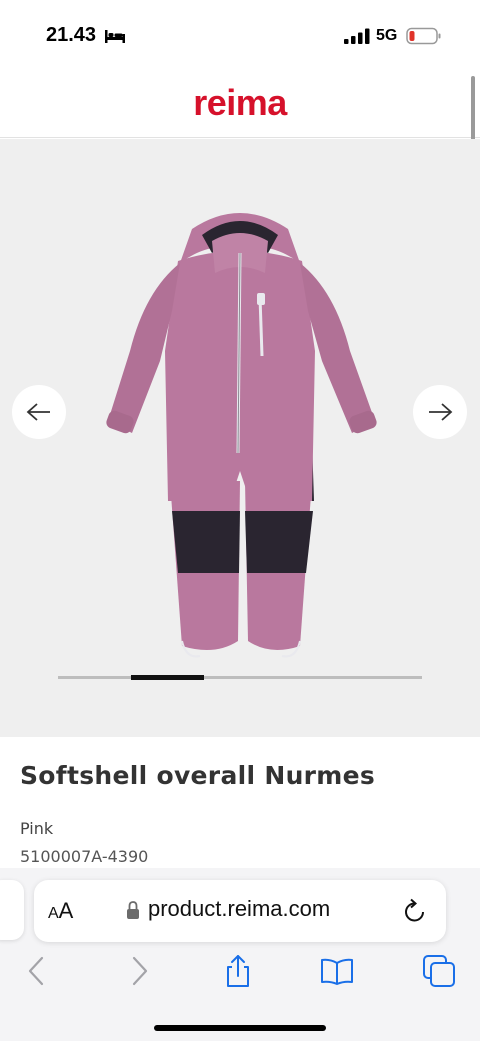 This screenshot has width=480, height=1041. I want to click on product-color: Pink, so click(37, 828).